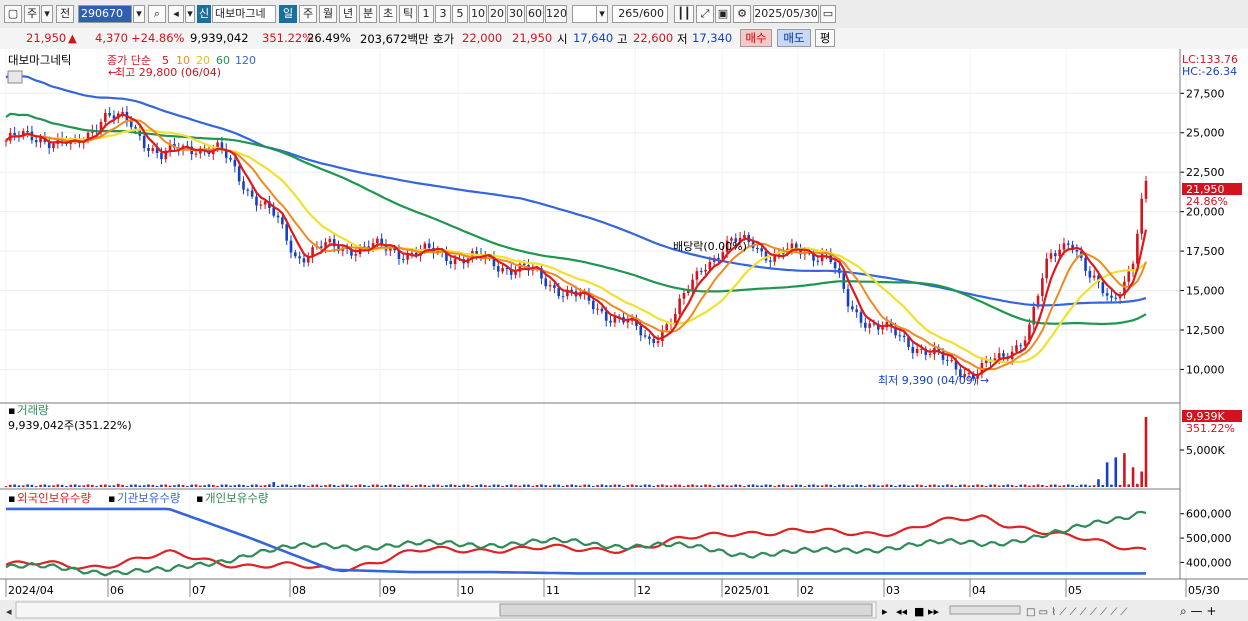  I want to click on prev-button: 전, so click(65, 14).